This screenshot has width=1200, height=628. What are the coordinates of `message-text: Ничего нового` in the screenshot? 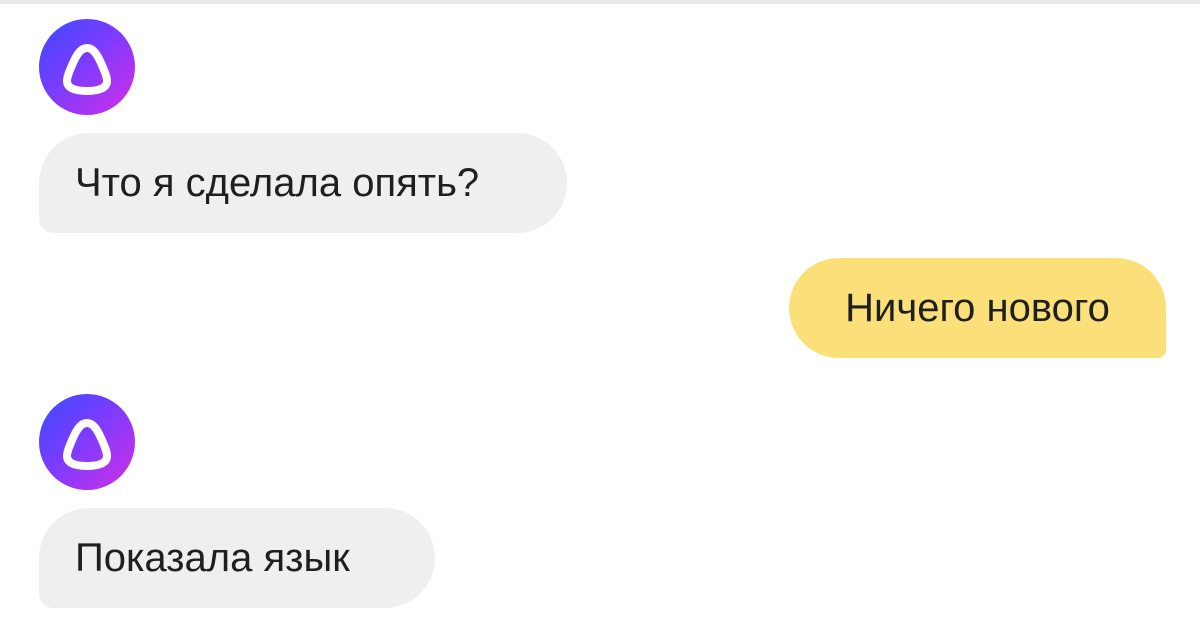 It's located at (977, 307).